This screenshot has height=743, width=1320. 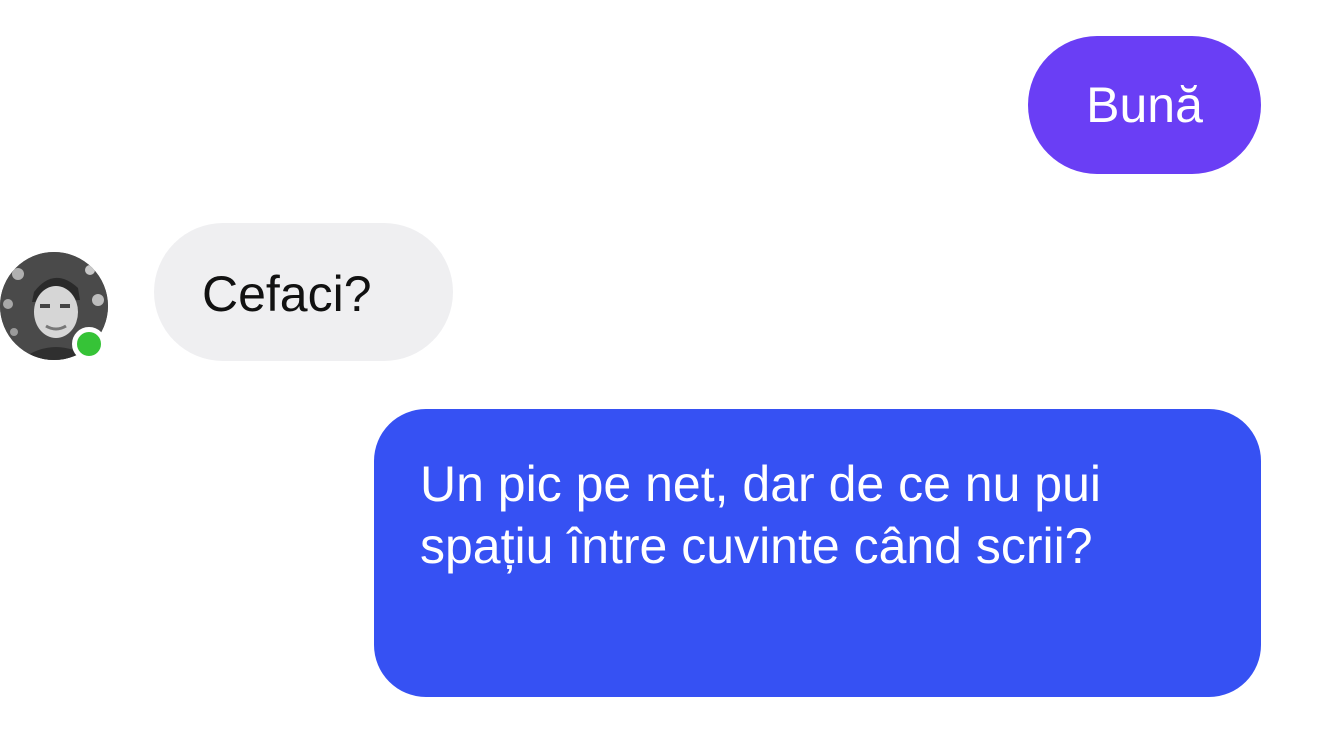 I want to click on outgoing-message: Bună, so click(x=1144, y=105).